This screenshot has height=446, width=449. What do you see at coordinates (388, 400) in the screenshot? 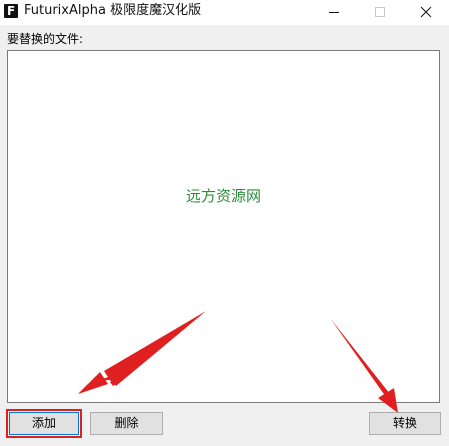
I see `arrow-to-convert-head` at bounding box center [388, 400].